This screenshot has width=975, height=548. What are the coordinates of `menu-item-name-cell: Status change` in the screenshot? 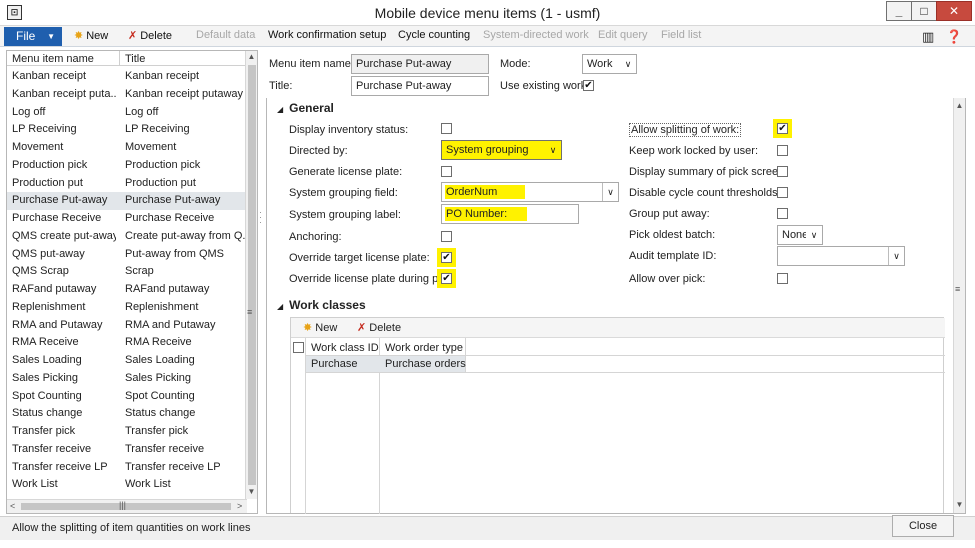 It's located at (47, 413).